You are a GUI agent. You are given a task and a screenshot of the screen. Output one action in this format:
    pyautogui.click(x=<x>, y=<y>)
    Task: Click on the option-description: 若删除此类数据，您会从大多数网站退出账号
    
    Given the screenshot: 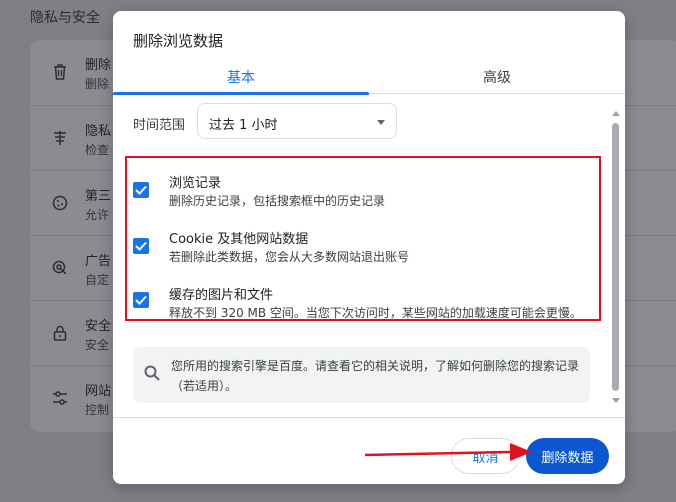 What is the action you would take?
    pyautogui.click(x=289, y=257)
    